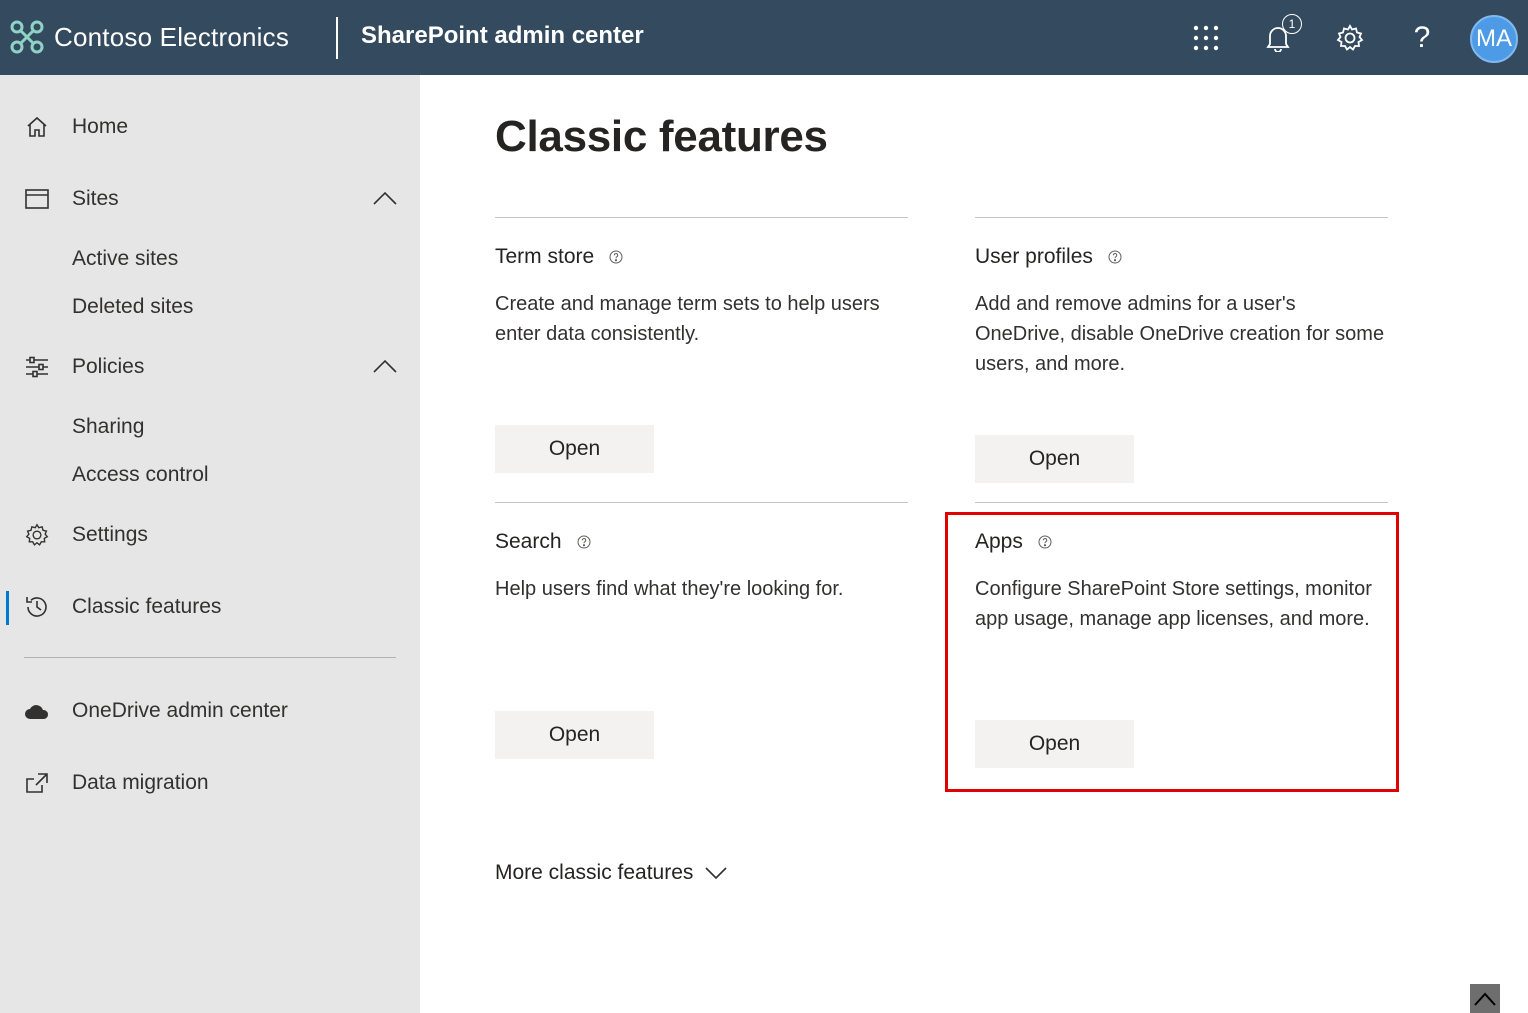 This screenshot has width=1528, height=1013. What do you see at coordinates (1280, 36) in the screenshot?
I see `notifications-button: 1` at bounding box center [1280, 36].